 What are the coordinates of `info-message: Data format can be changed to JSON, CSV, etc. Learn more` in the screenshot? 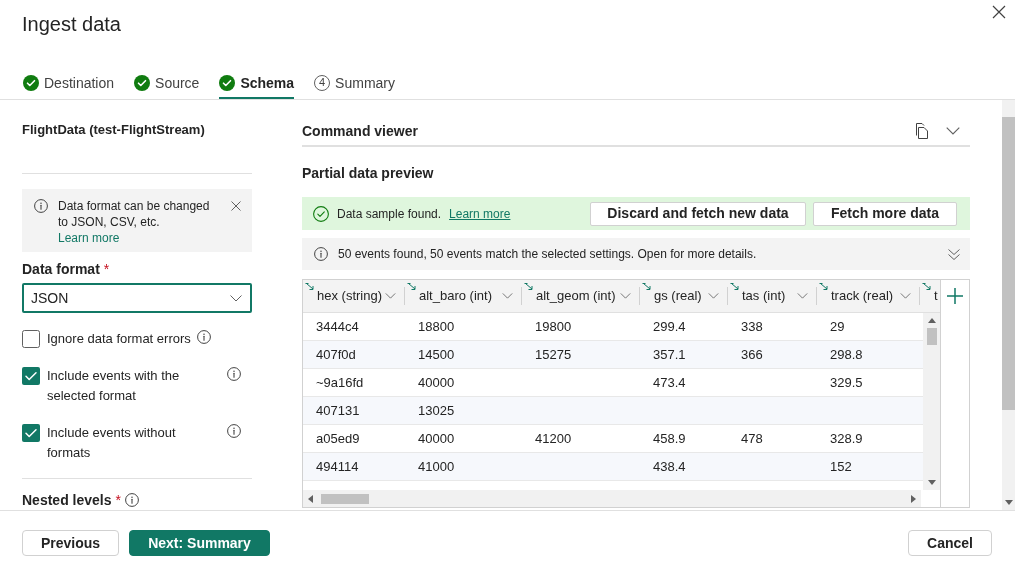 It's located at (134, 222).